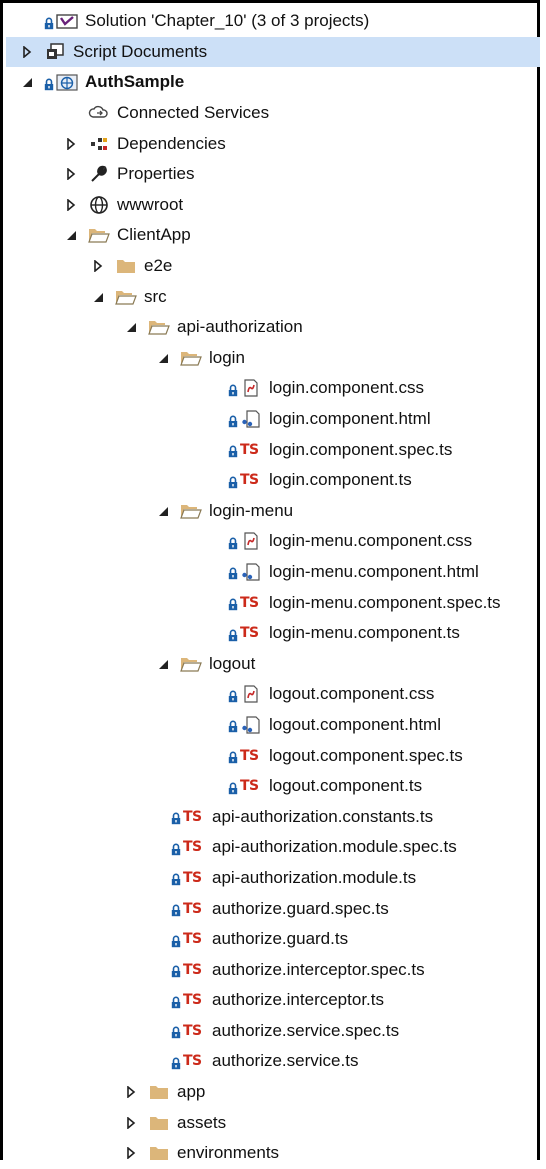  What do you see at coordinates (273, 82) in the screenshot?
I see `tree-item: AuthSample` at bounding box center [273, 82].